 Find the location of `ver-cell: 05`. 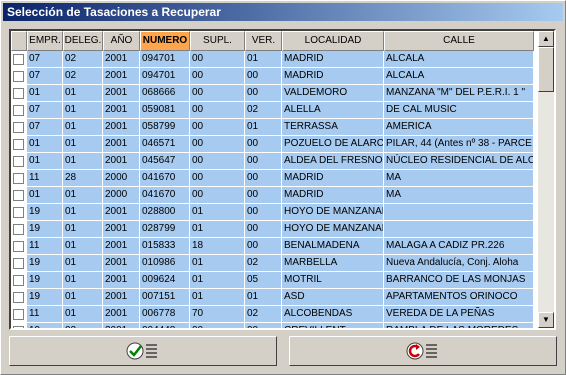

ver-cell: 05 is located at coordinates (263, 280).